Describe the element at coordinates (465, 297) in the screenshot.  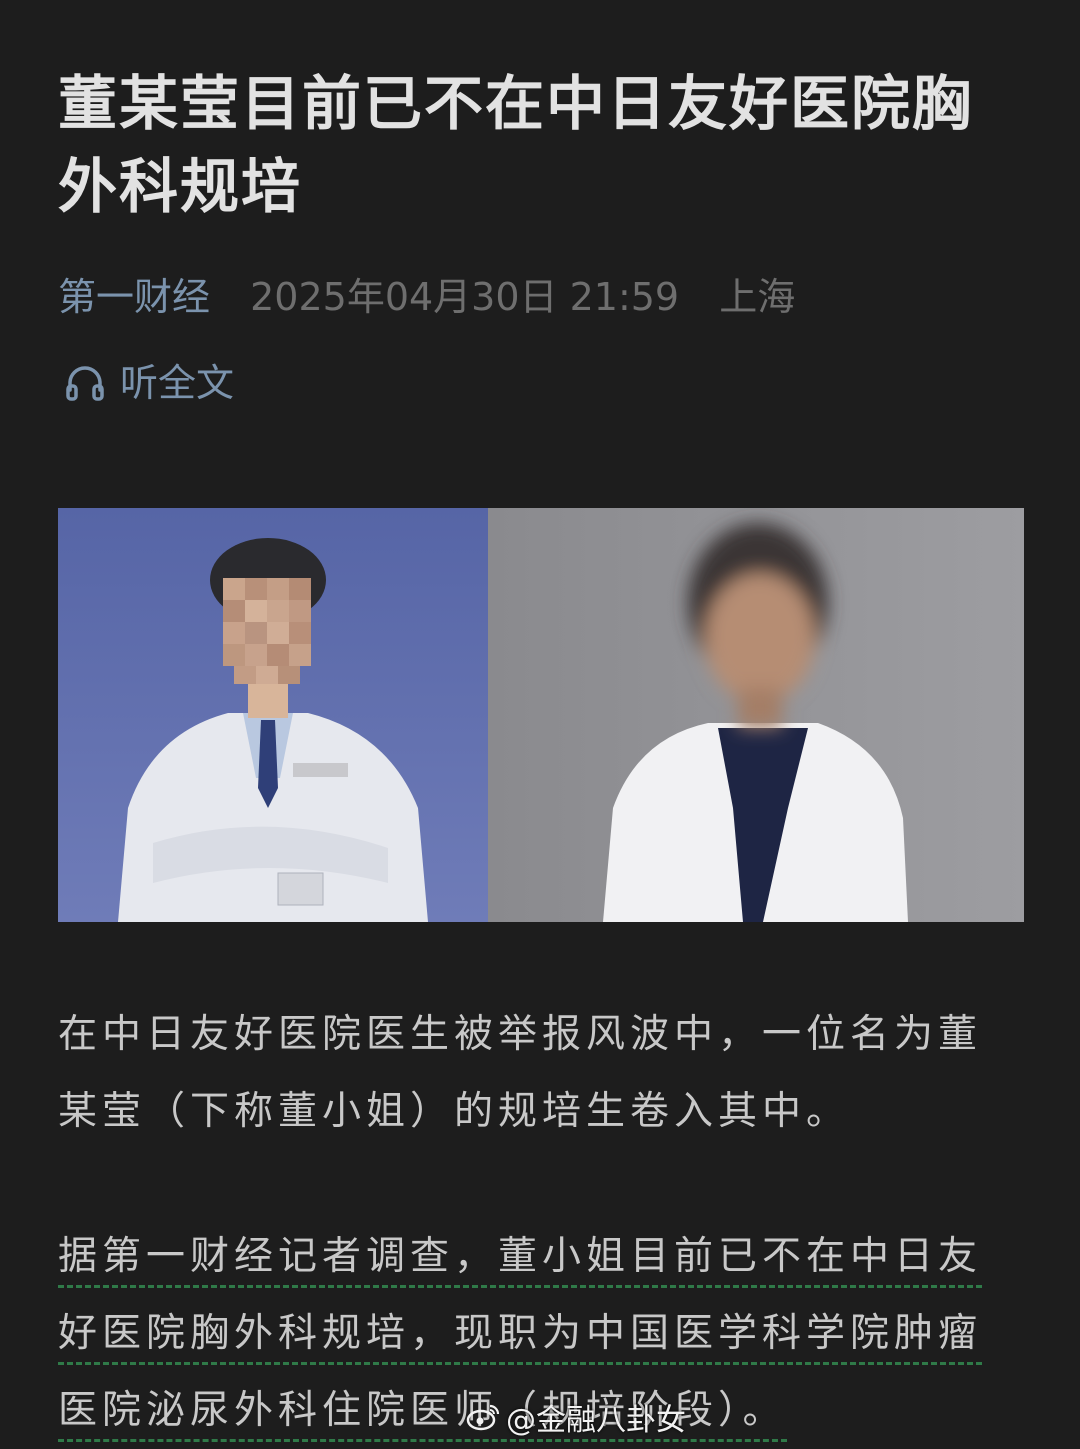
I see `publish-datetime: 2025年04月30日 21:59` at that location.